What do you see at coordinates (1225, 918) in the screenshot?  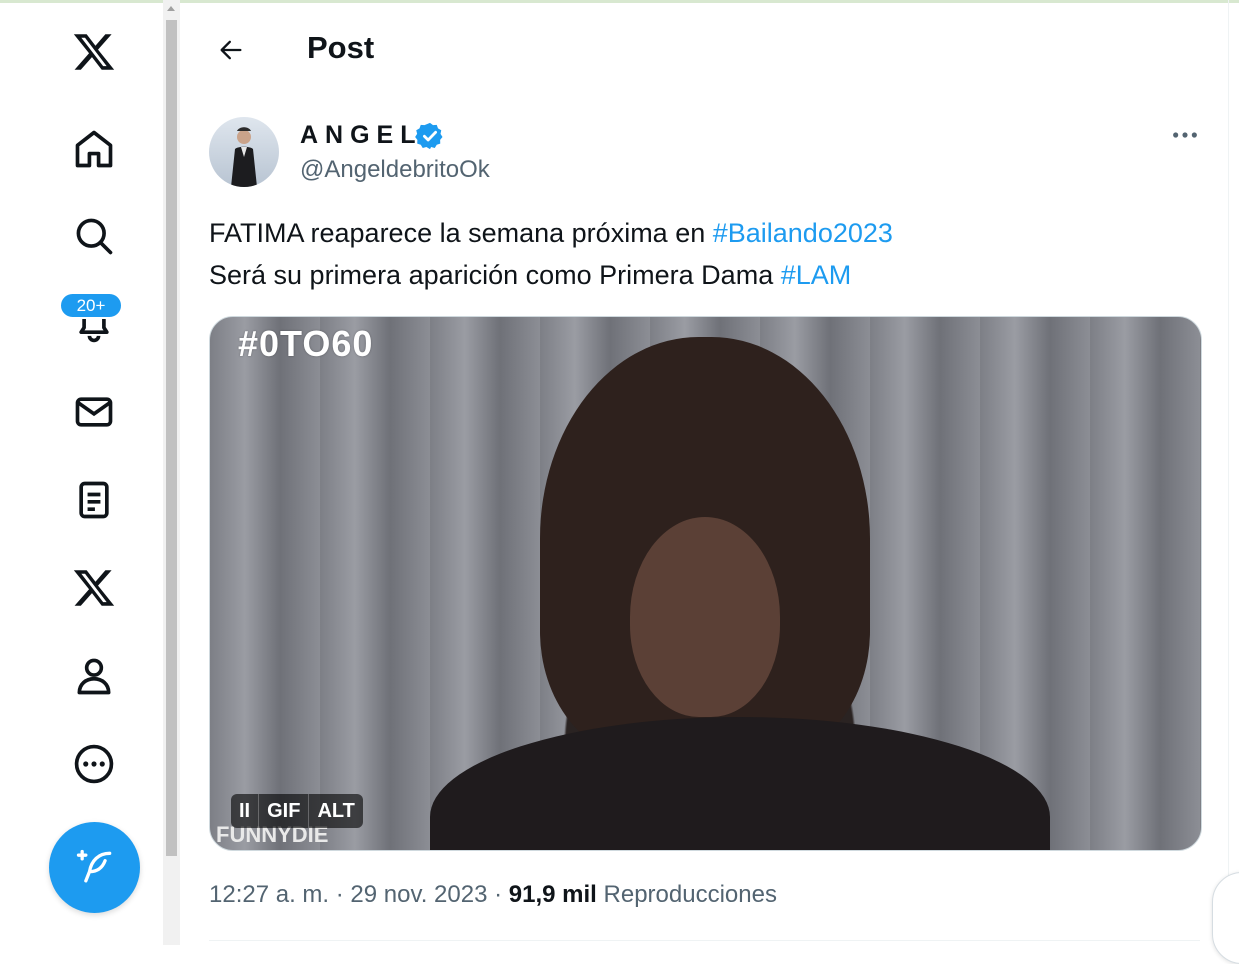 I see `floating-widget` at bounding box center [1225, 918].